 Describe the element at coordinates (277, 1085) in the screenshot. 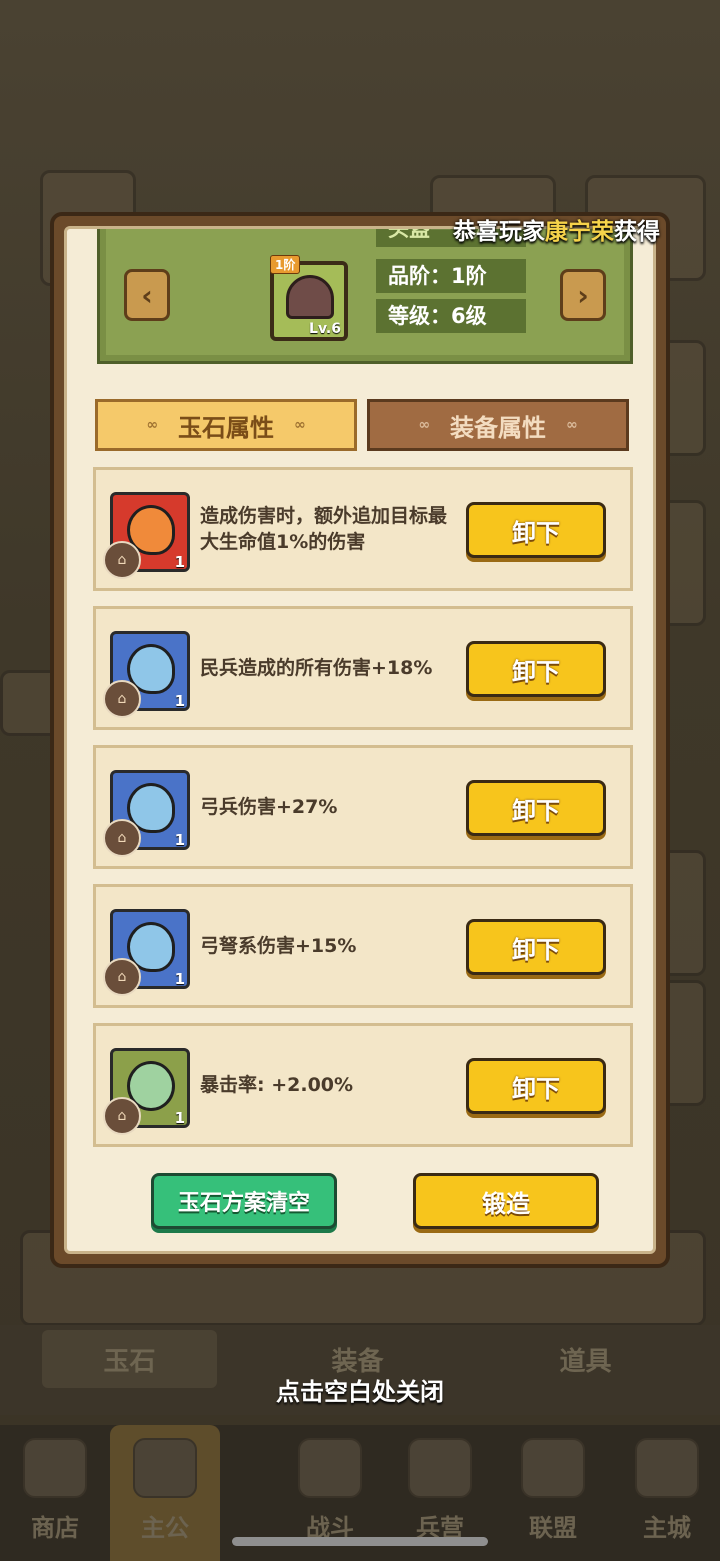

I see `jade-description: 暴击率: +2.00%` at that location.